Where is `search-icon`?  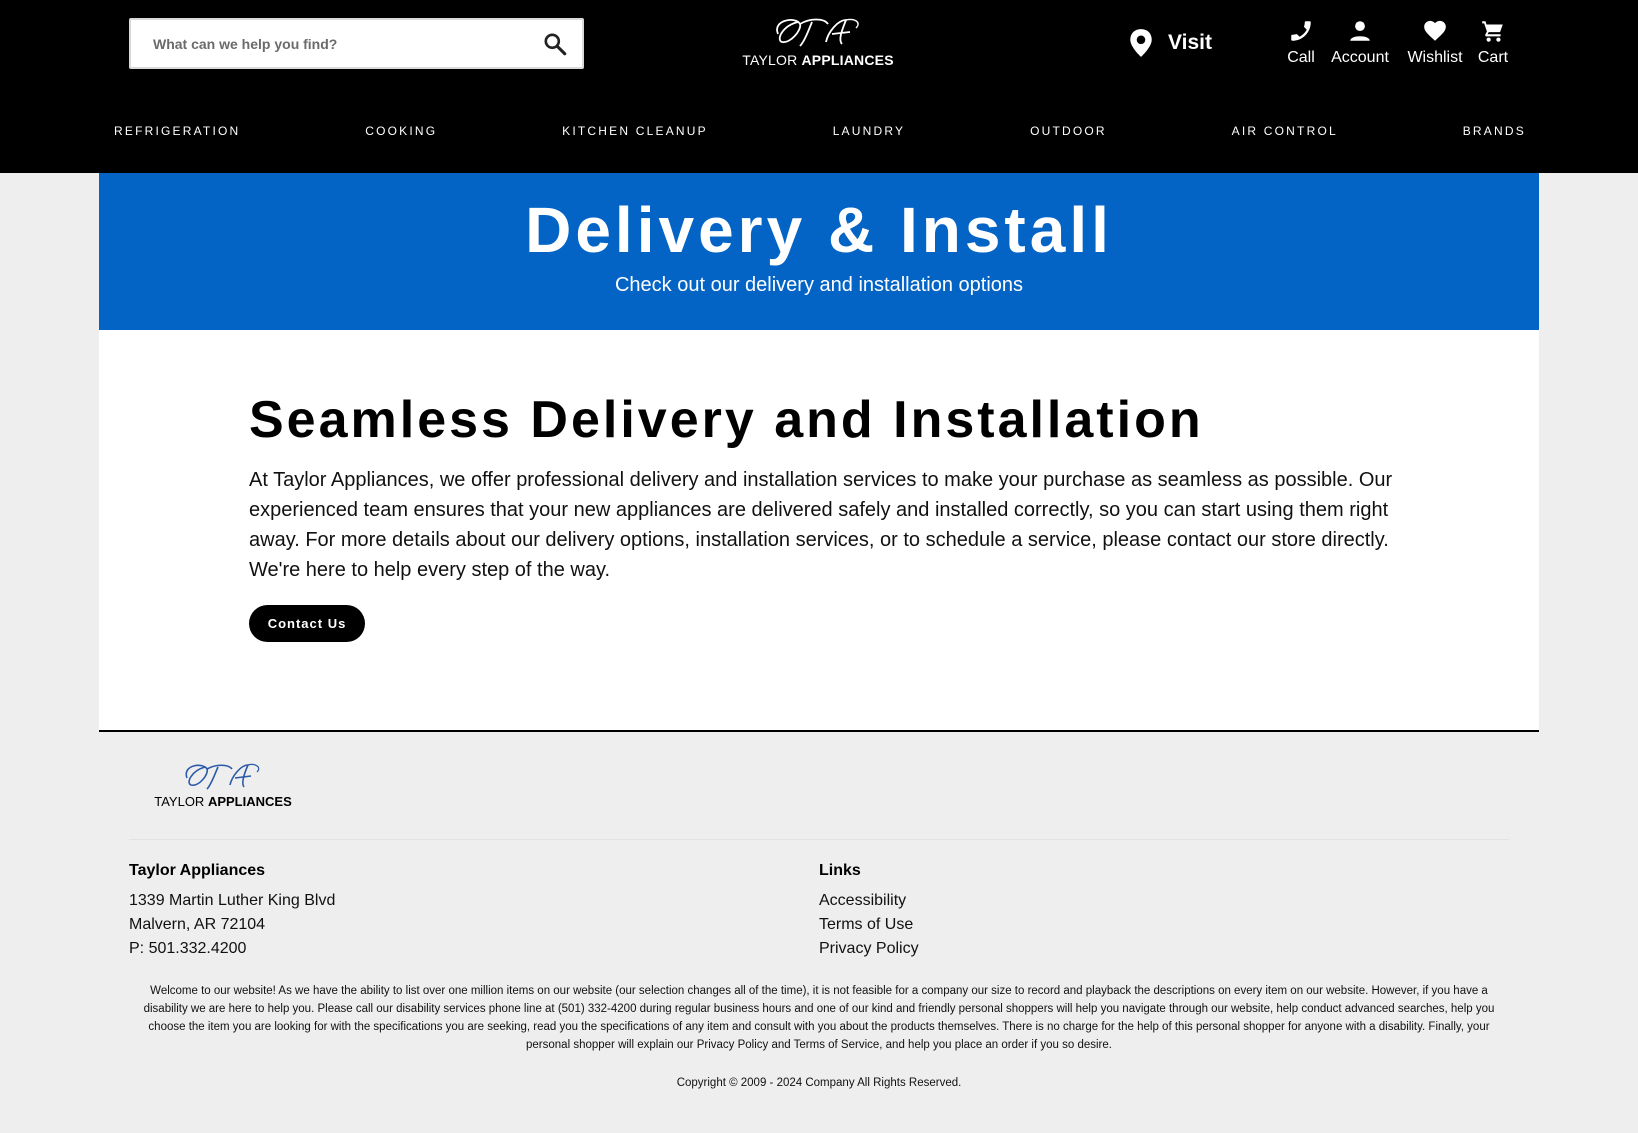 search-icon is located at coordinates (555, 44).